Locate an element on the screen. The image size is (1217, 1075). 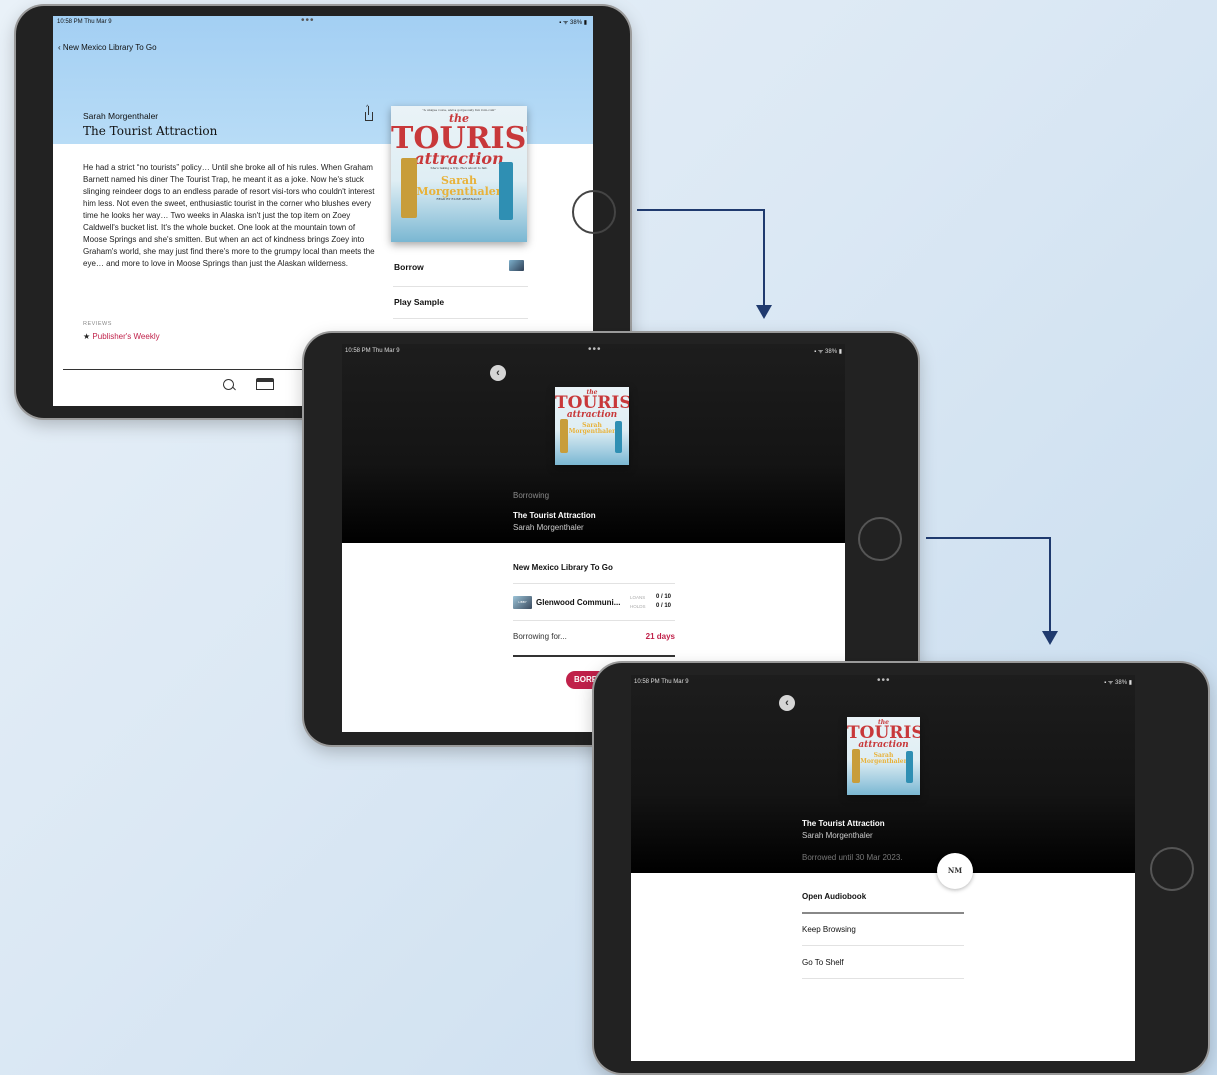
library-card-icon is located at coordinates (516, 265).